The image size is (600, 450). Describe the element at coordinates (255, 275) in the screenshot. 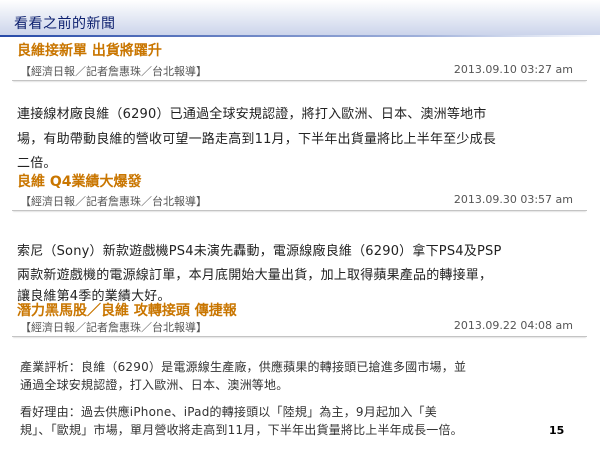

I see `article-text-line: 兩款新遊戲機的電源線訂單，本月底開始大量出貨，加上取得蘋果產品的轉接單，` at that location.